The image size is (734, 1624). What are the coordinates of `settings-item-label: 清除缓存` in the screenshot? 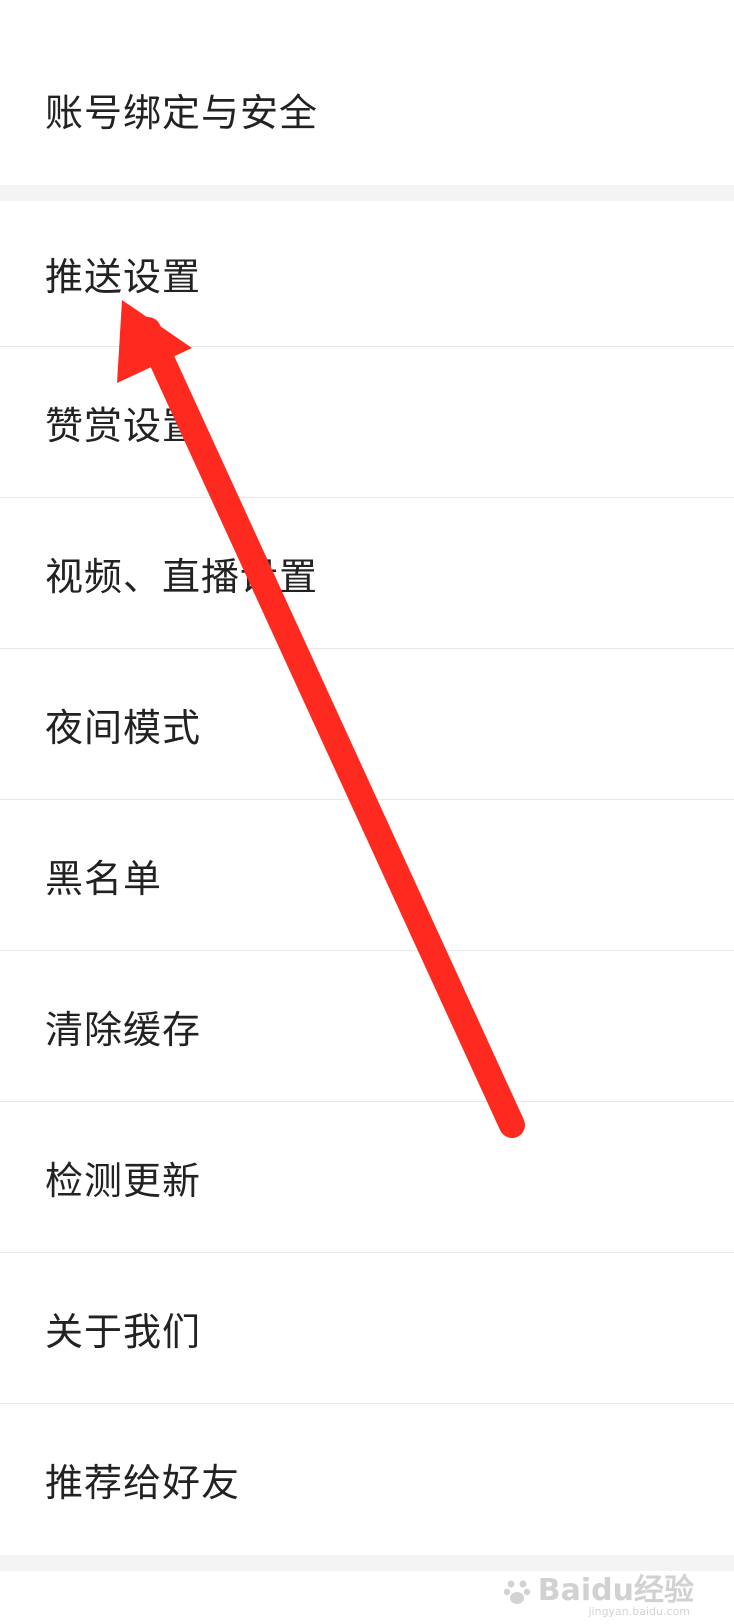 It's located at (123, 1029).